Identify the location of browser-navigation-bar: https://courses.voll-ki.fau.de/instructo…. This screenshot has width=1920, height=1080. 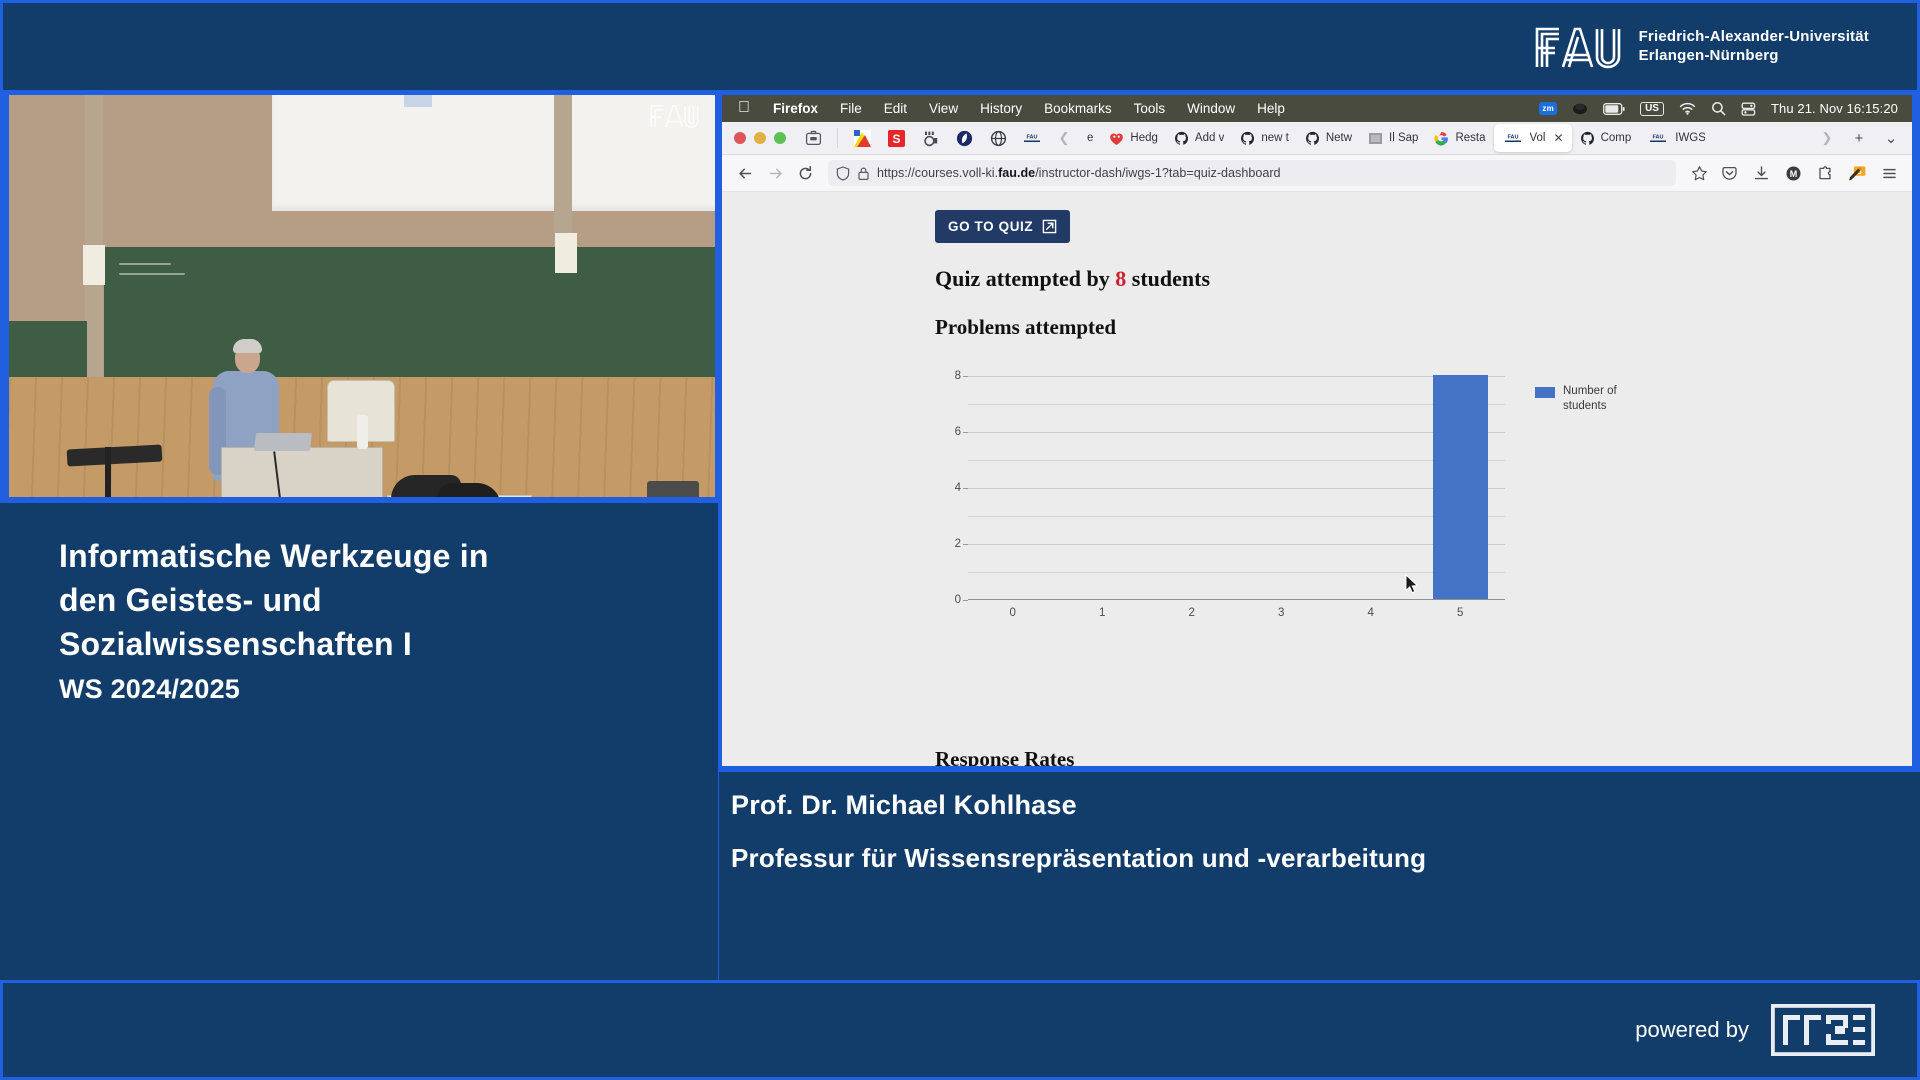
(1317, 173).